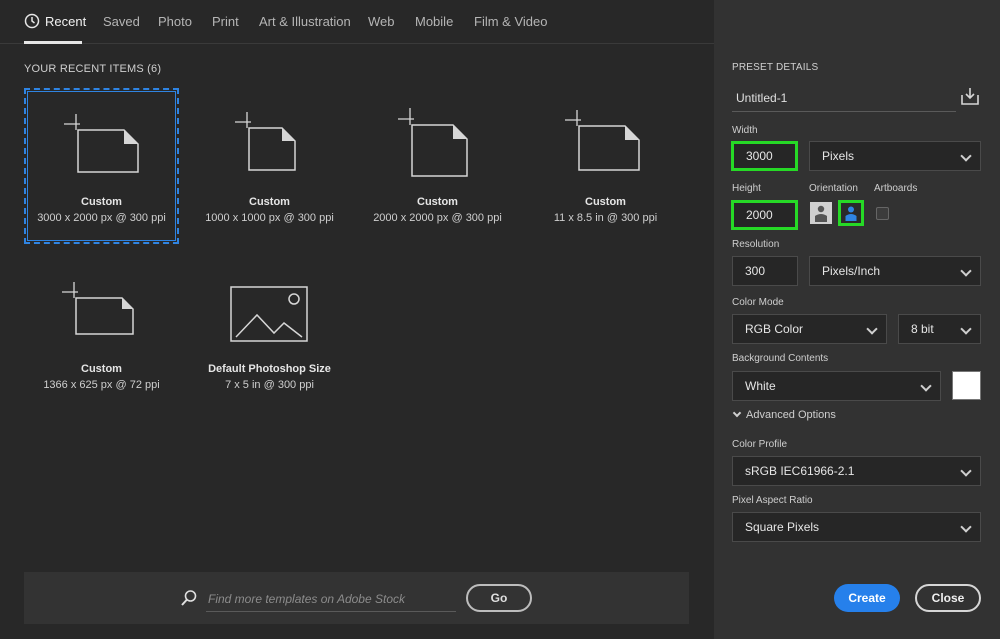  I want to click on background-contents-label: Background Contents, so click(780, 358).